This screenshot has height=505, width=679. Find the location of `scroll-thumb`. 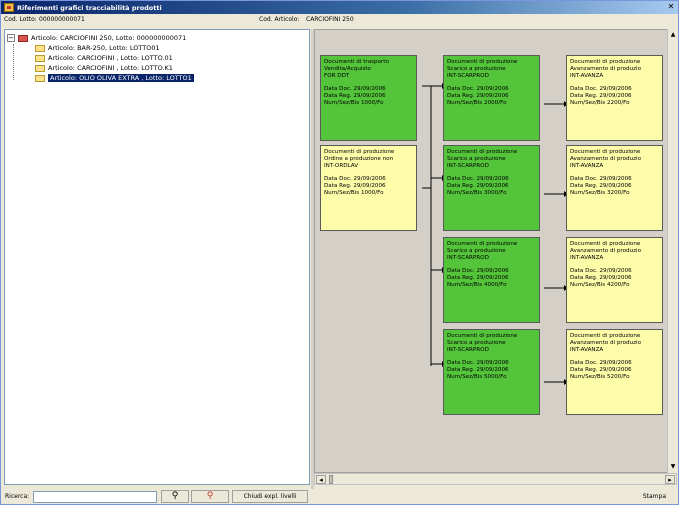

scroll-thumb is located at coordinates (331, 479).